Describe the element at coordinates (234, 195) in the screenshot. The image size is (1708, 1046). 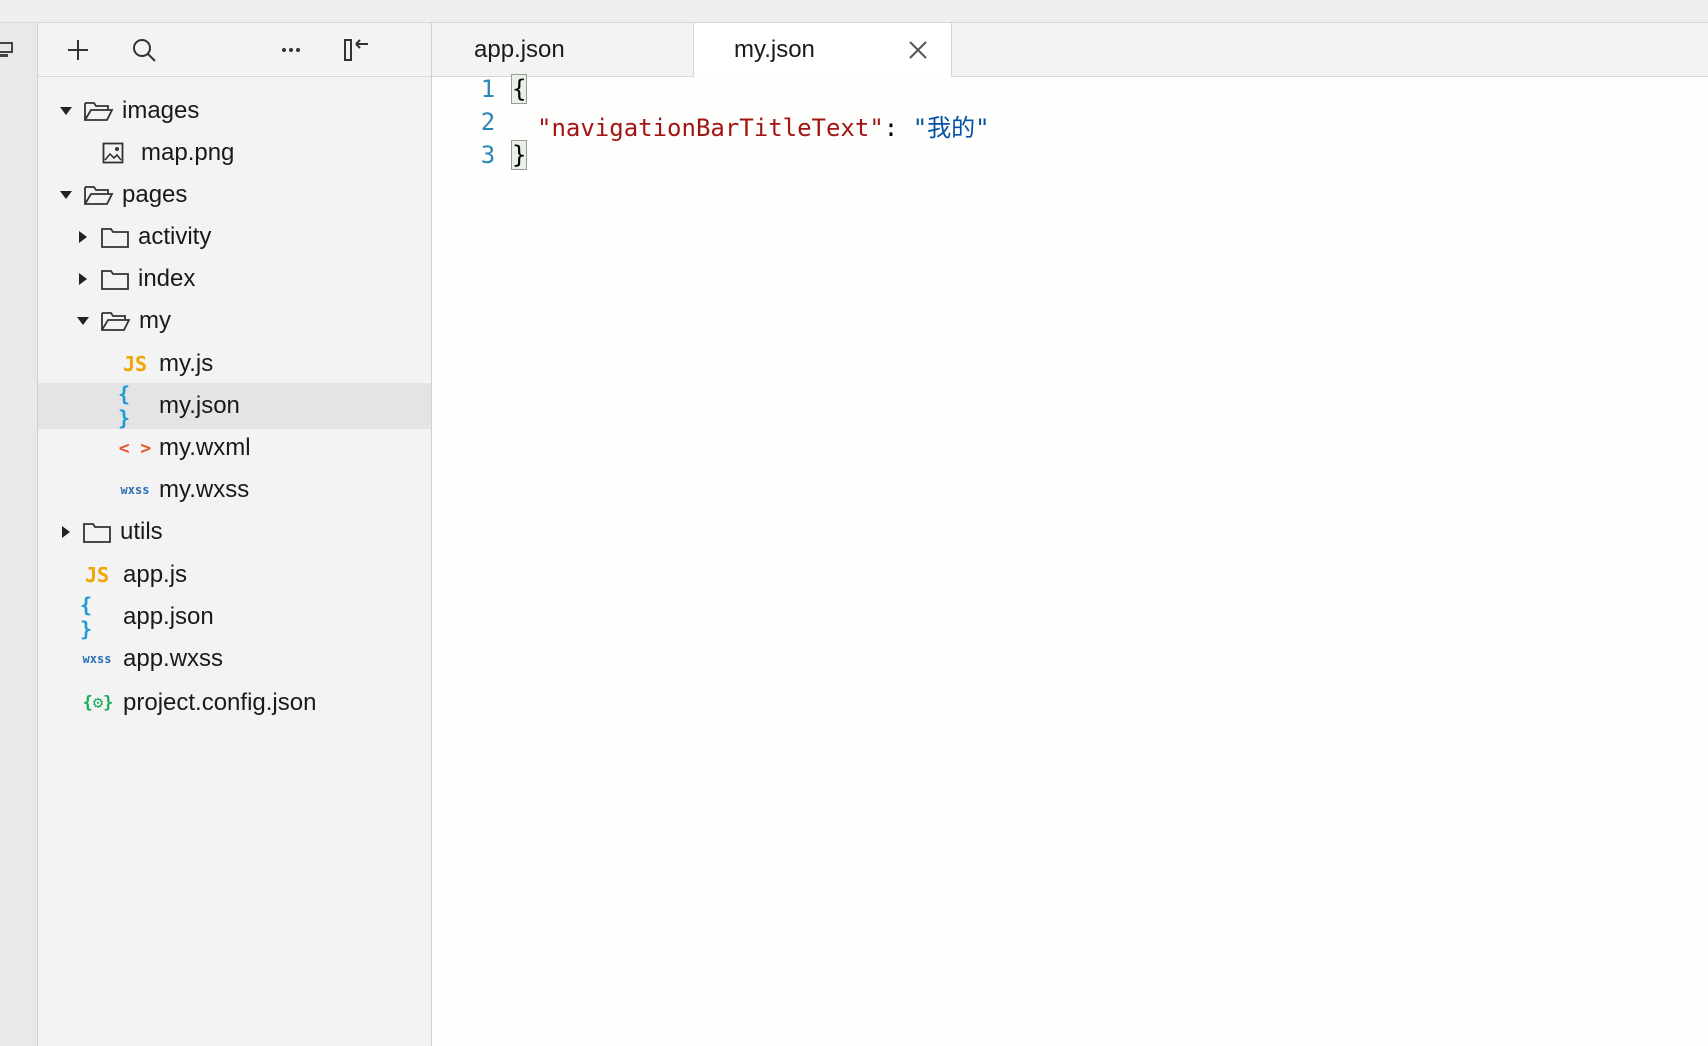
I see `tree-folder-pages: pages` at that location.